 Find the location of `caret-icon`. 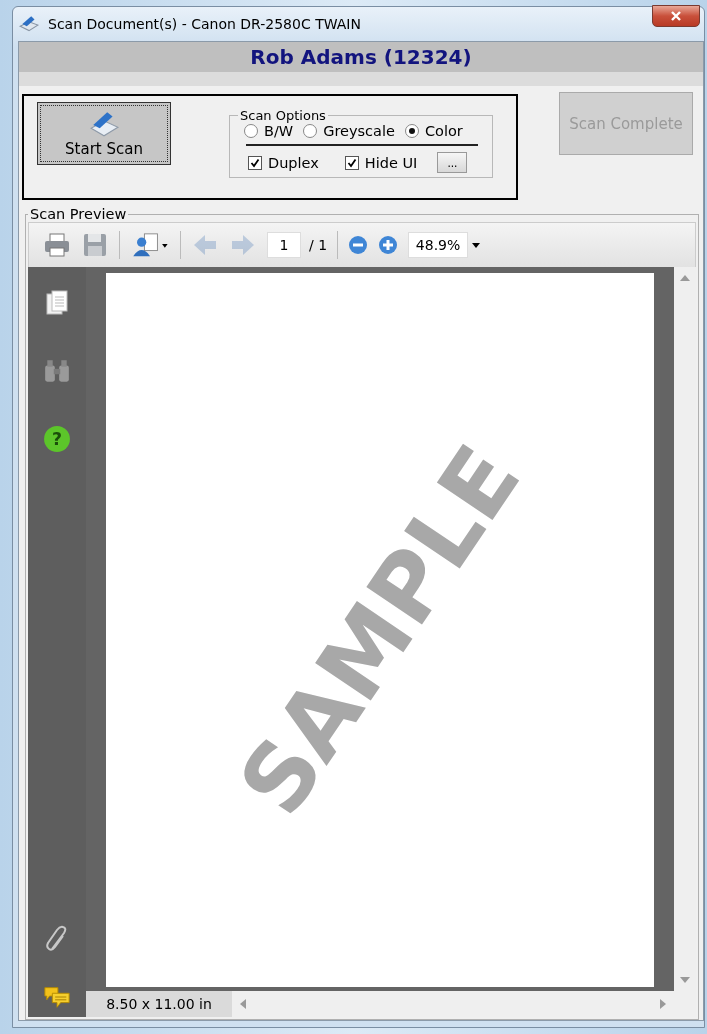

caret-icon is located at coordinates (476, 245).